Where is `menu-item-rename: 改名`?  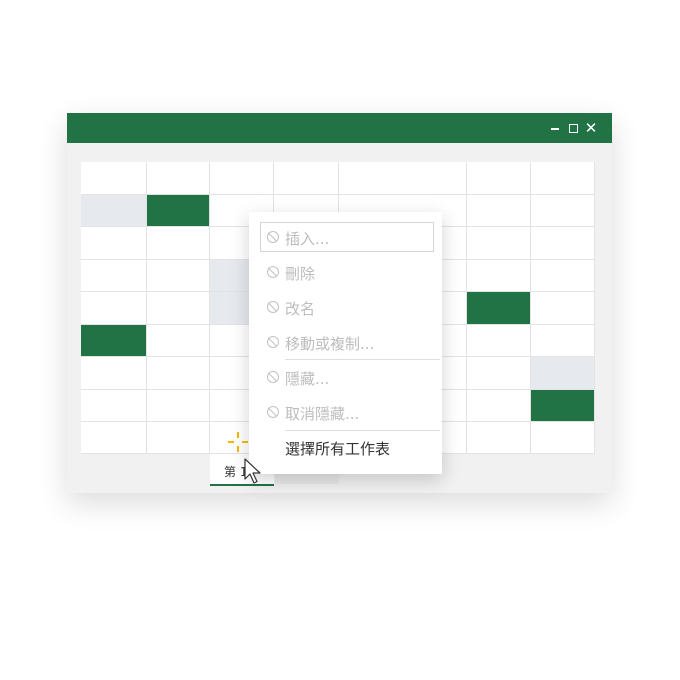
menu-item-rename: 改名 is located at coordinates (347, 307).